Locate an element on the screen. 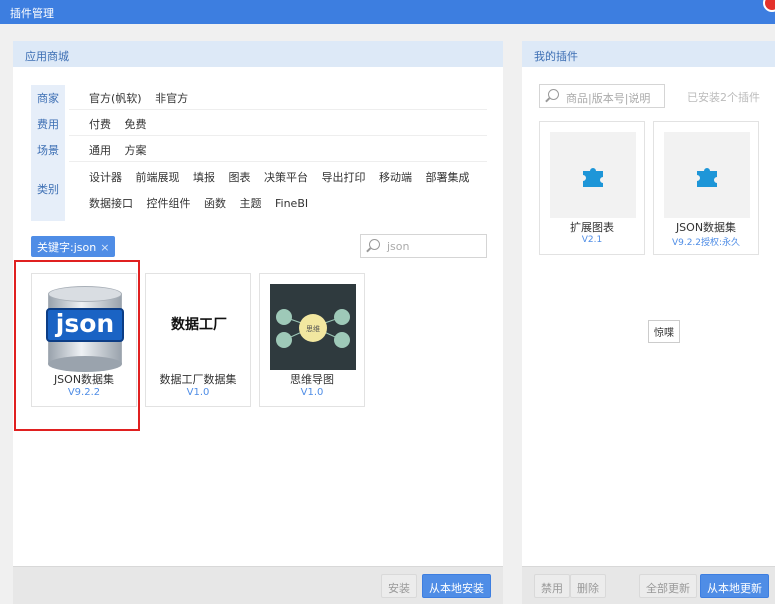 Image resolution: width=775 pixels, height=604 pixels. tooltip: 惊喋 is located at coordinates (664, 331).